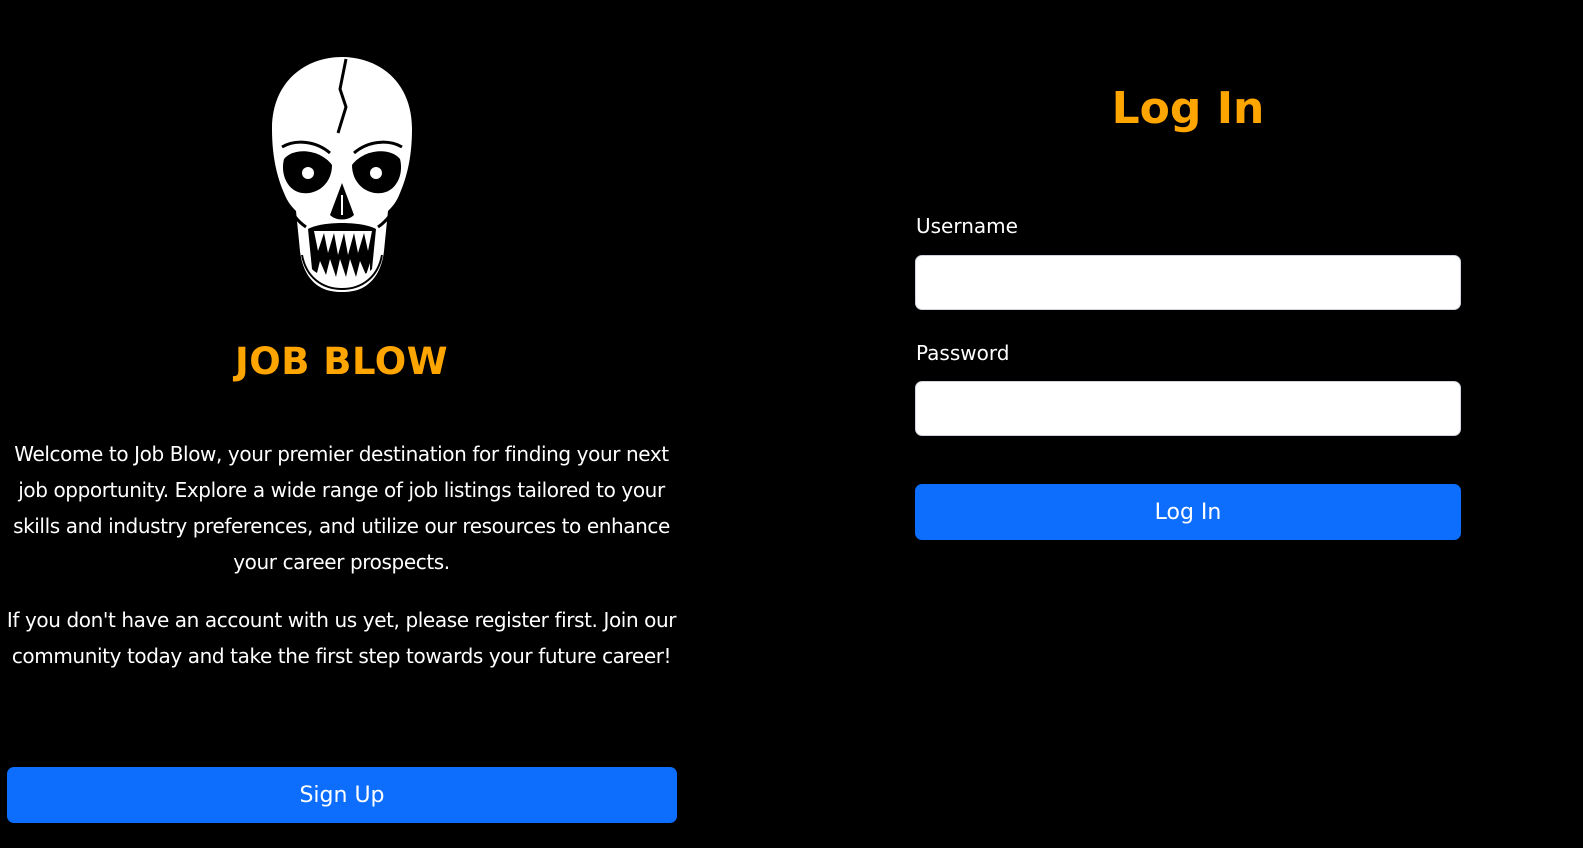 Image resolution: width=1583 pixels, height=848 pixels. What do you see at coordinates (341, 361) in the screenshot?
I see `brand-title: JOB BLOW` at bounding box center [341, 361].